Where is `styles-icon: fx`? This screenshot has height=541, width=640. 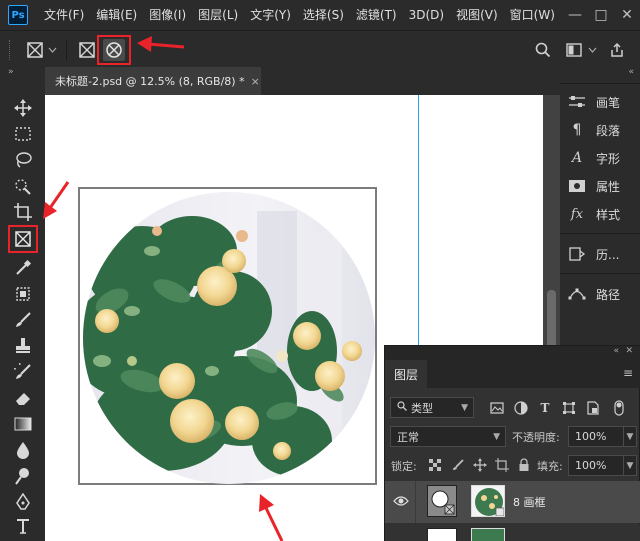 styles-icon: fx is located at coordinates (577, 214).